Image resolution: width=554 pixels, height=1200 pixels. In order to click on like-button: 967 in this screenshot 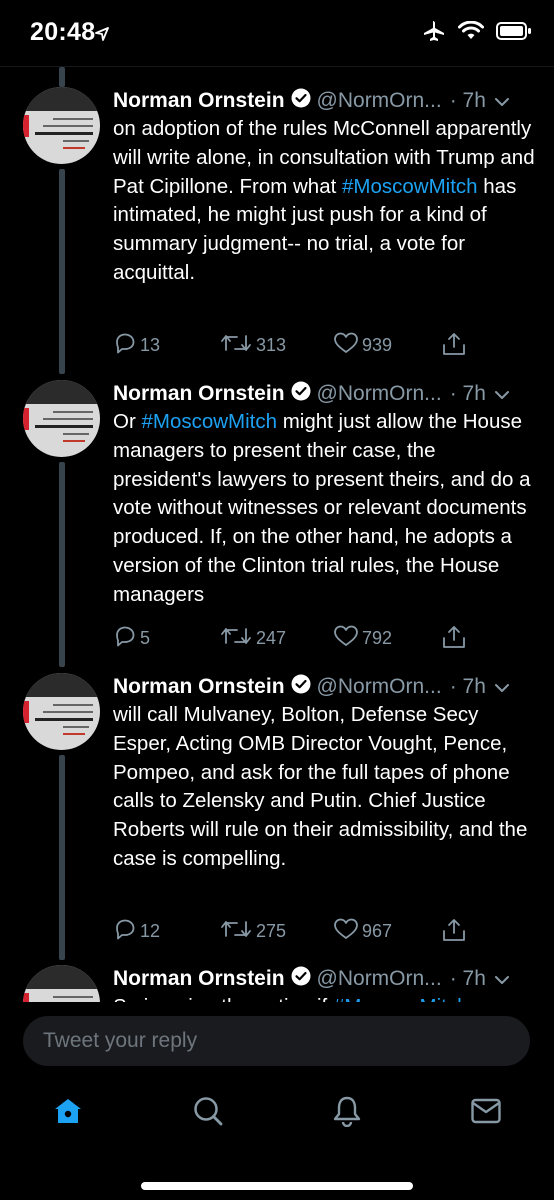, I will do `click(362, 931)`.